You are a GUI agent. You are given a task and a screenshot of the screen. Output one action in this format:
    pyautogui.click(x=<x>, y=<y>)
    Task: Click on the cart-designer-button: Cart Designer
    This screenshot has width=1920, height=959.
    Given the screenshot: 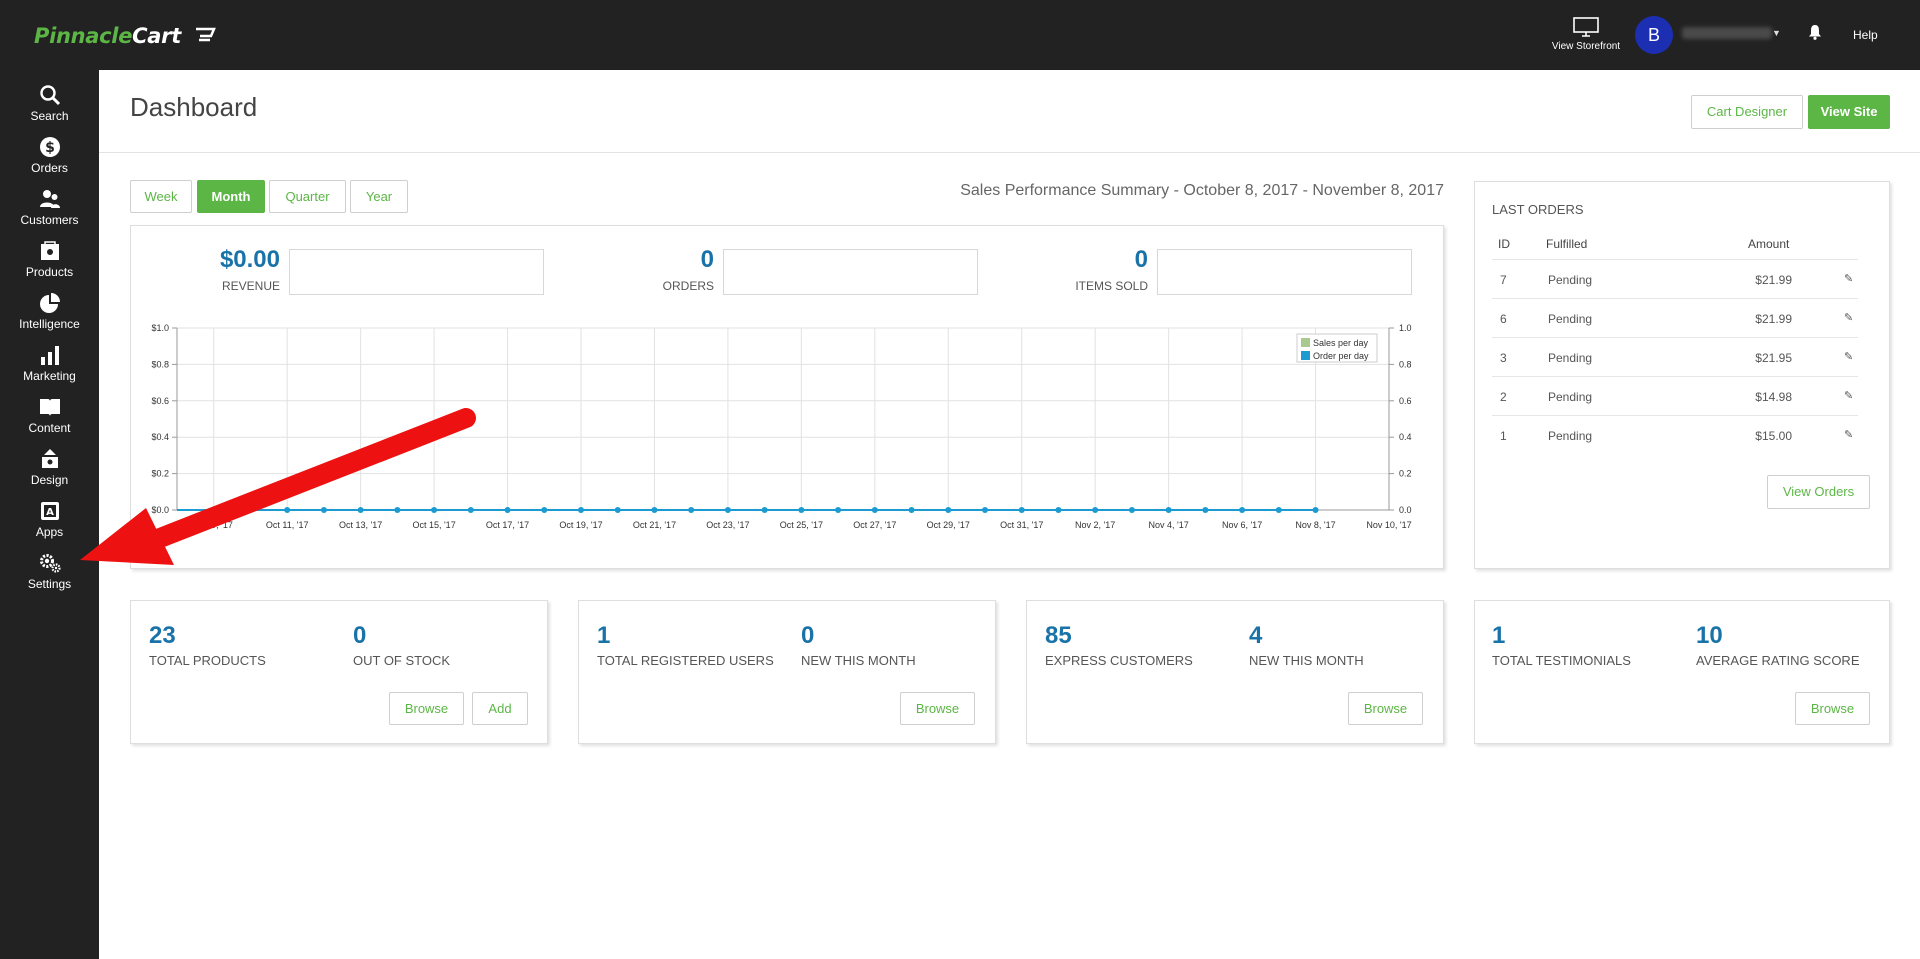 What is the action you would take?
    pyautogui.click(x=1747, y=112)
    